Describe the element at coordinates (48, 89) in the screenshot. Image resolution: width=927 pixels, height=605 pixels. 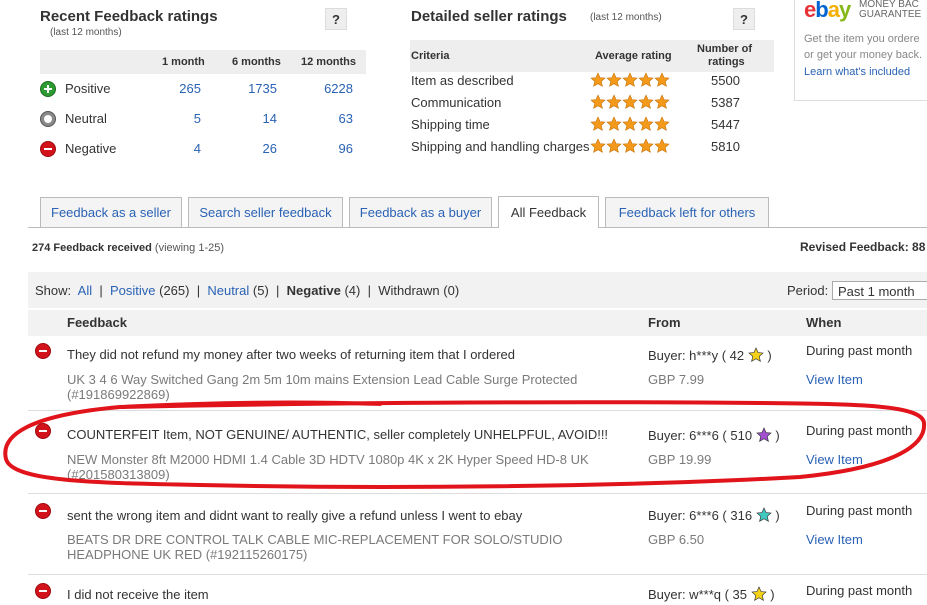
I see `positive-icon` at that location.